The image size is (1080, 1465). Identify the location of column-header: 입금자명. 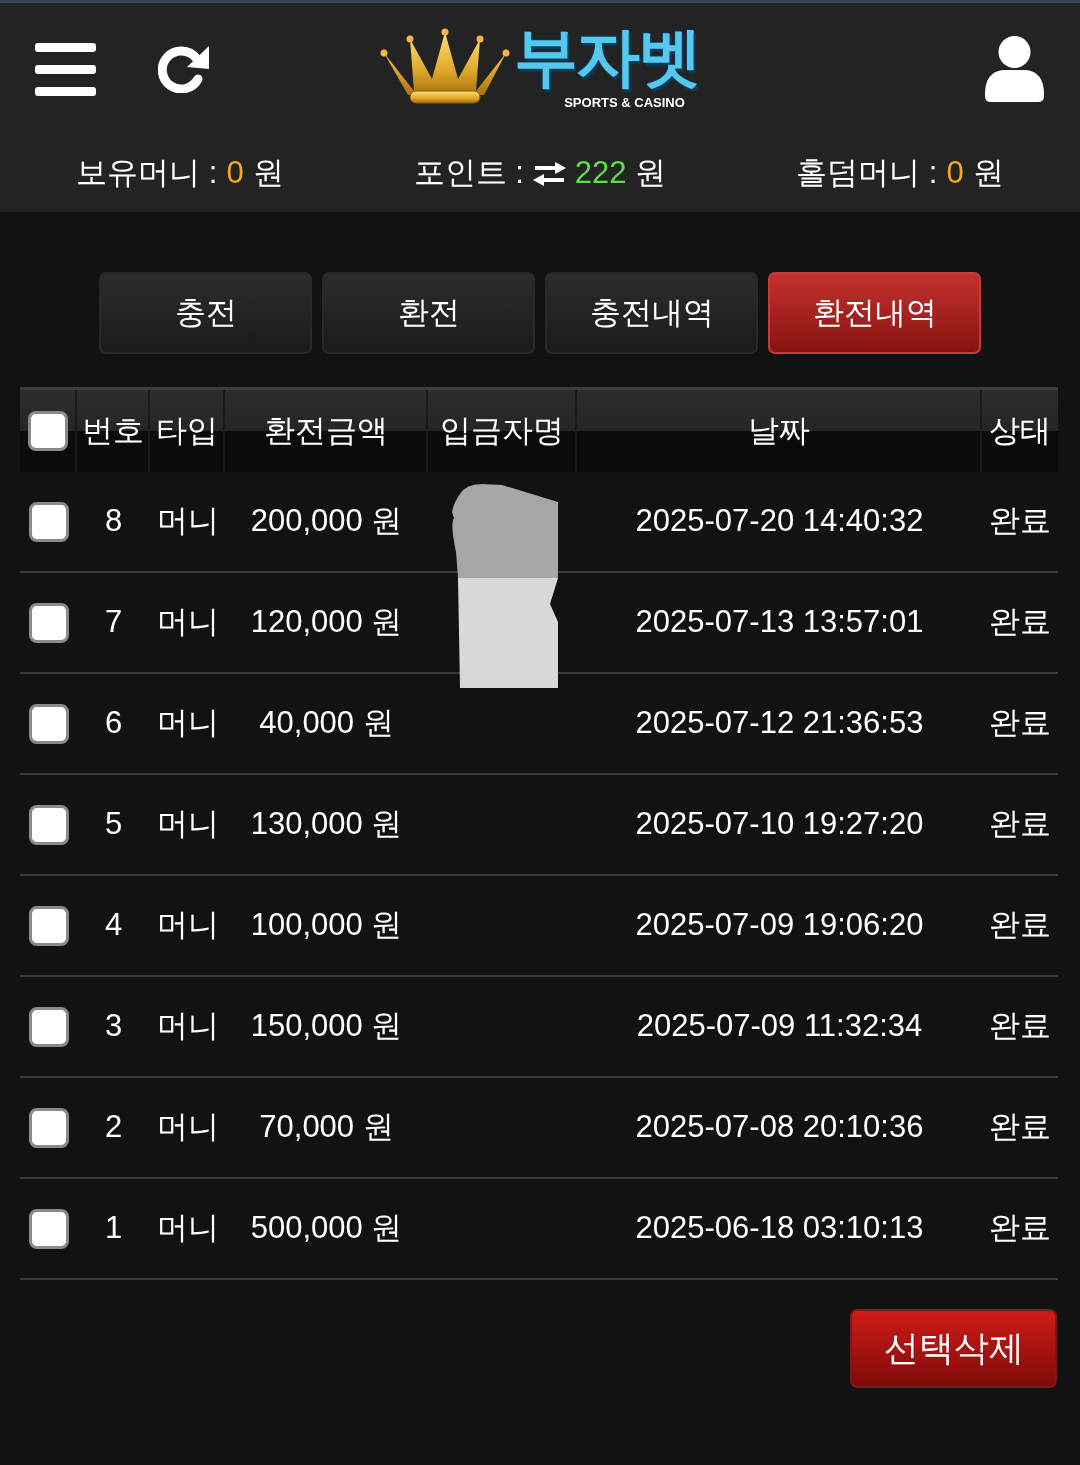
(502, 431).